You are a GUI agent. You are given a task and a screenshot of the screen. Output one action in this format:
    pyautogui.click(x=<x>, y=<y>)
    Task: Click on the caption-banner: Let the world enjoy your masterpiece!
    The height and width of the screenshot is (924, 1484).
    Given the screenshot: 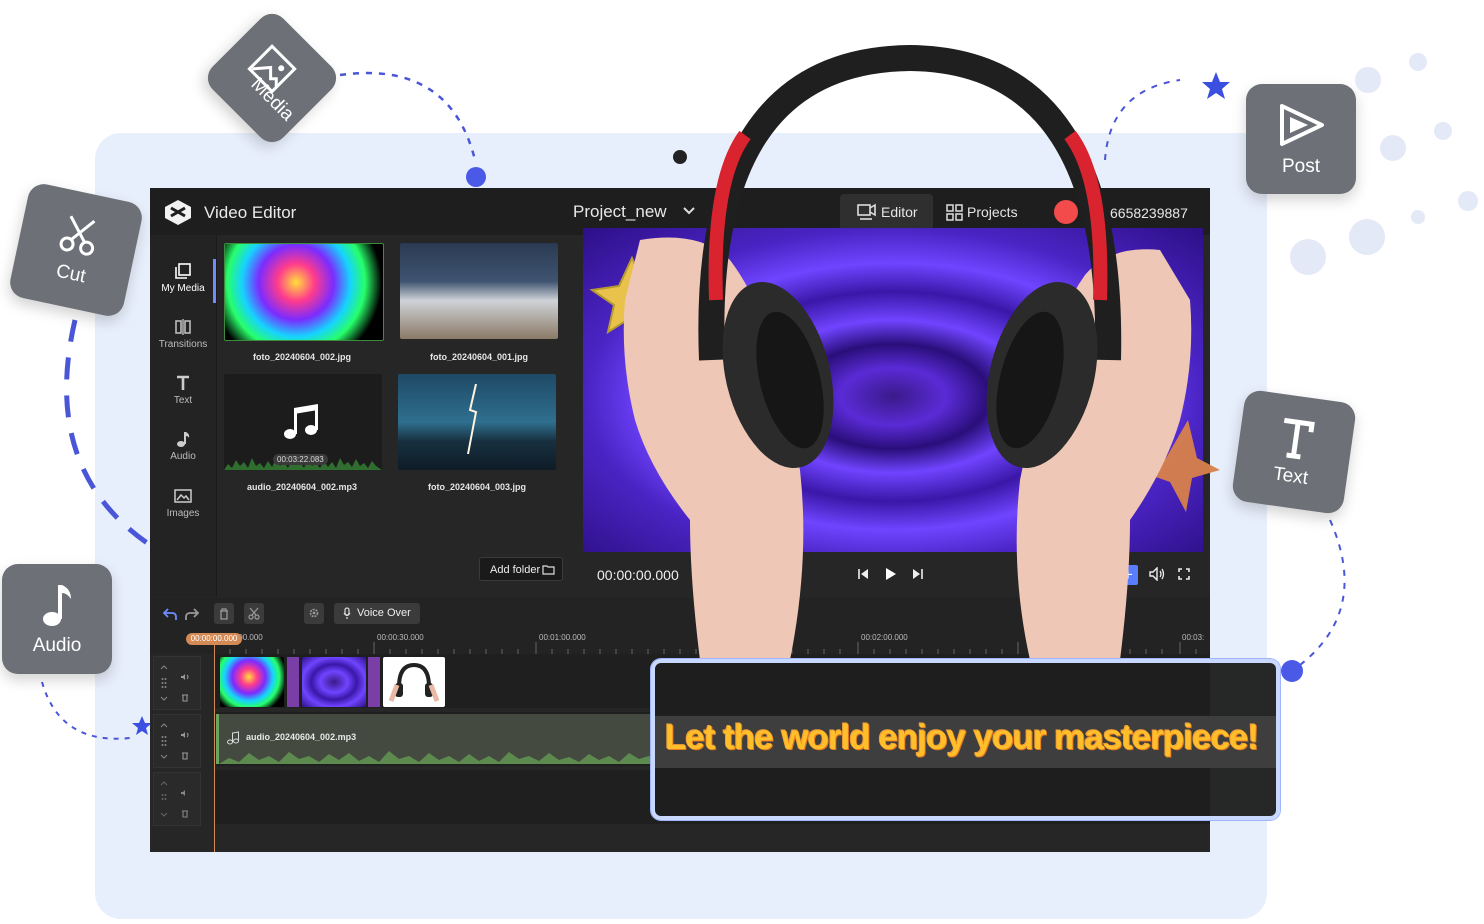 What is the action you would take?
    pyautogui.click(x=965, y=739)
    